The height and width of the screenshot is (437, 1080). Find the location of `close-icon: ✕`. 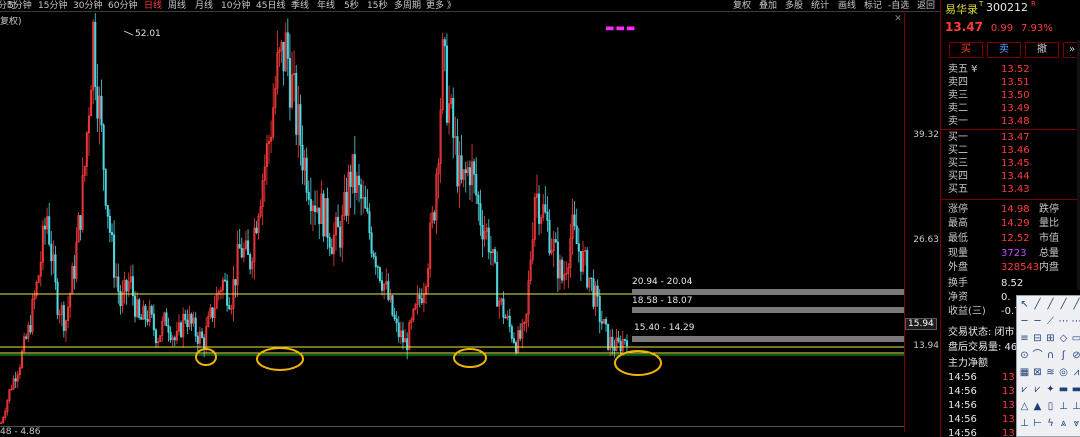

close-icon: ✕ is located at coordinates (898, 19).